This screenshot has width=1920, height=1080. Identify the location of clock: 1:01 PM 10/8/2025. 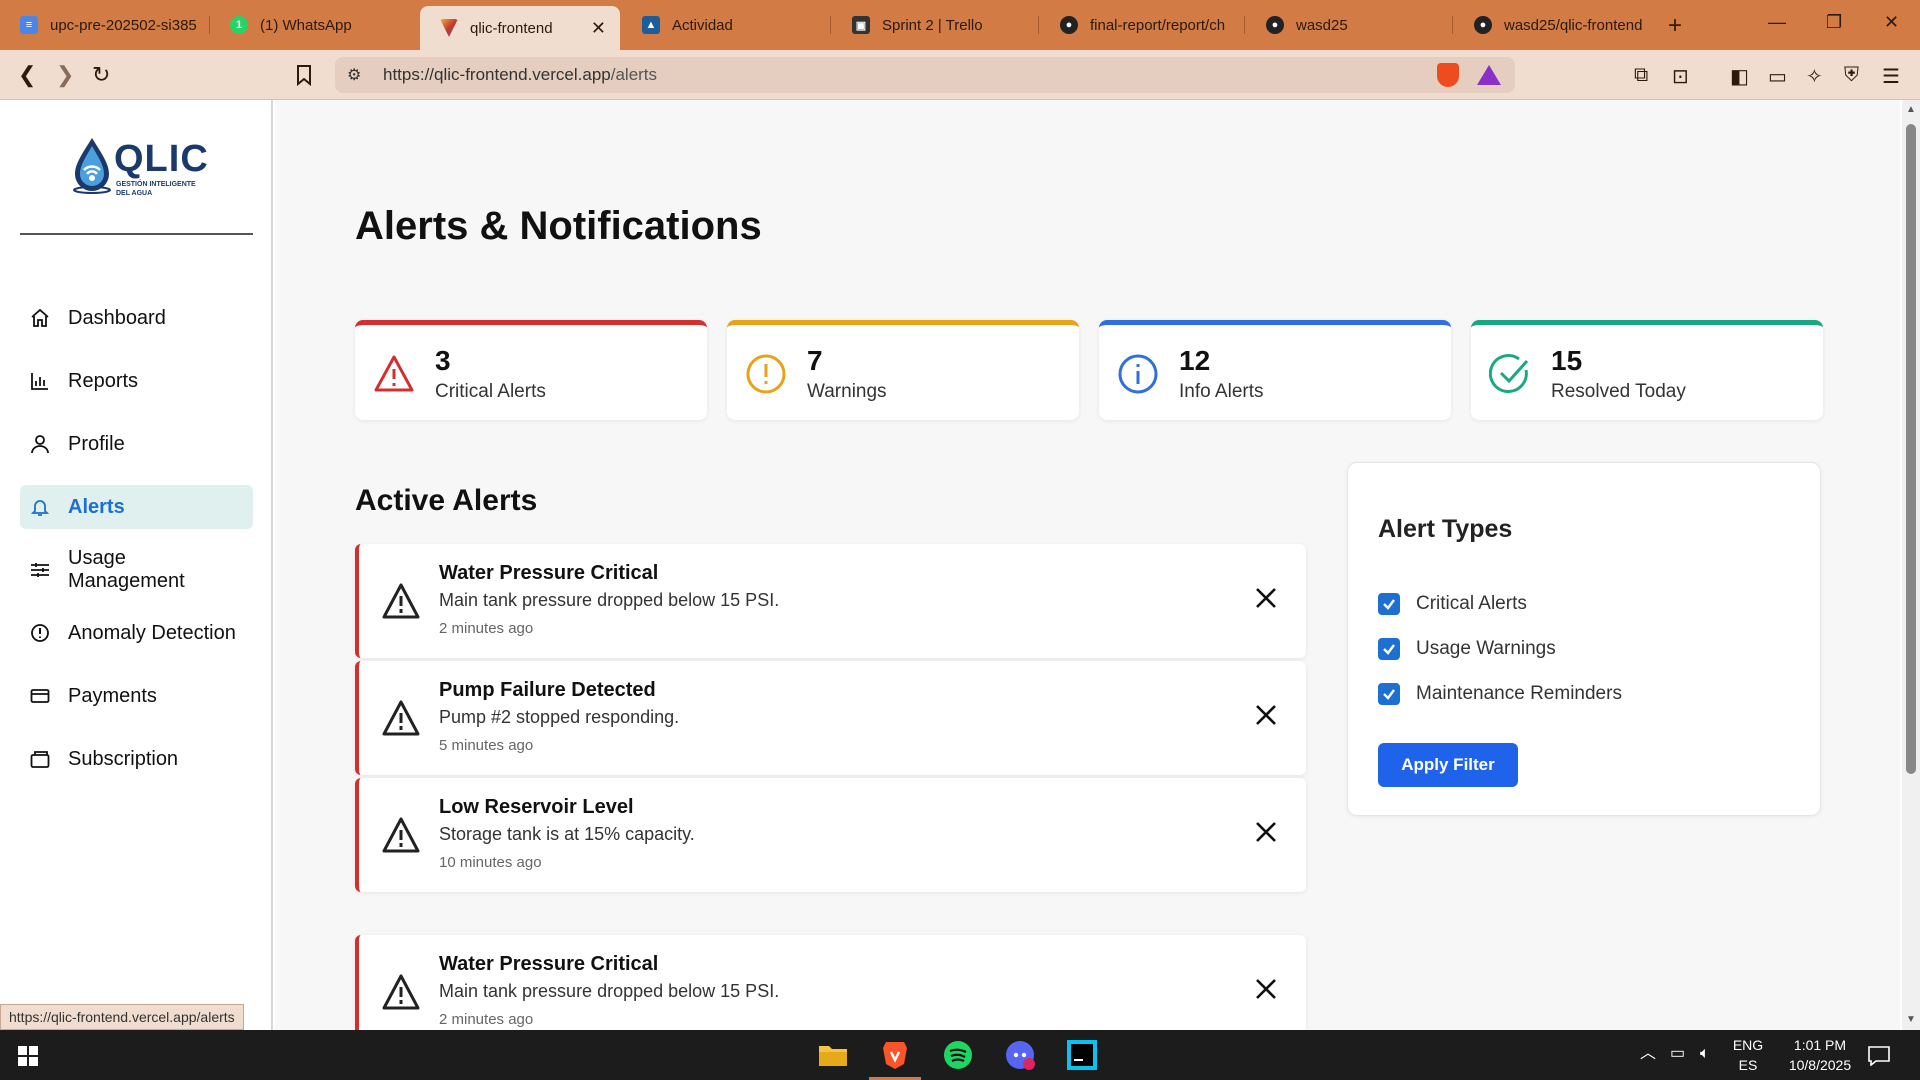
(1820, 1055).